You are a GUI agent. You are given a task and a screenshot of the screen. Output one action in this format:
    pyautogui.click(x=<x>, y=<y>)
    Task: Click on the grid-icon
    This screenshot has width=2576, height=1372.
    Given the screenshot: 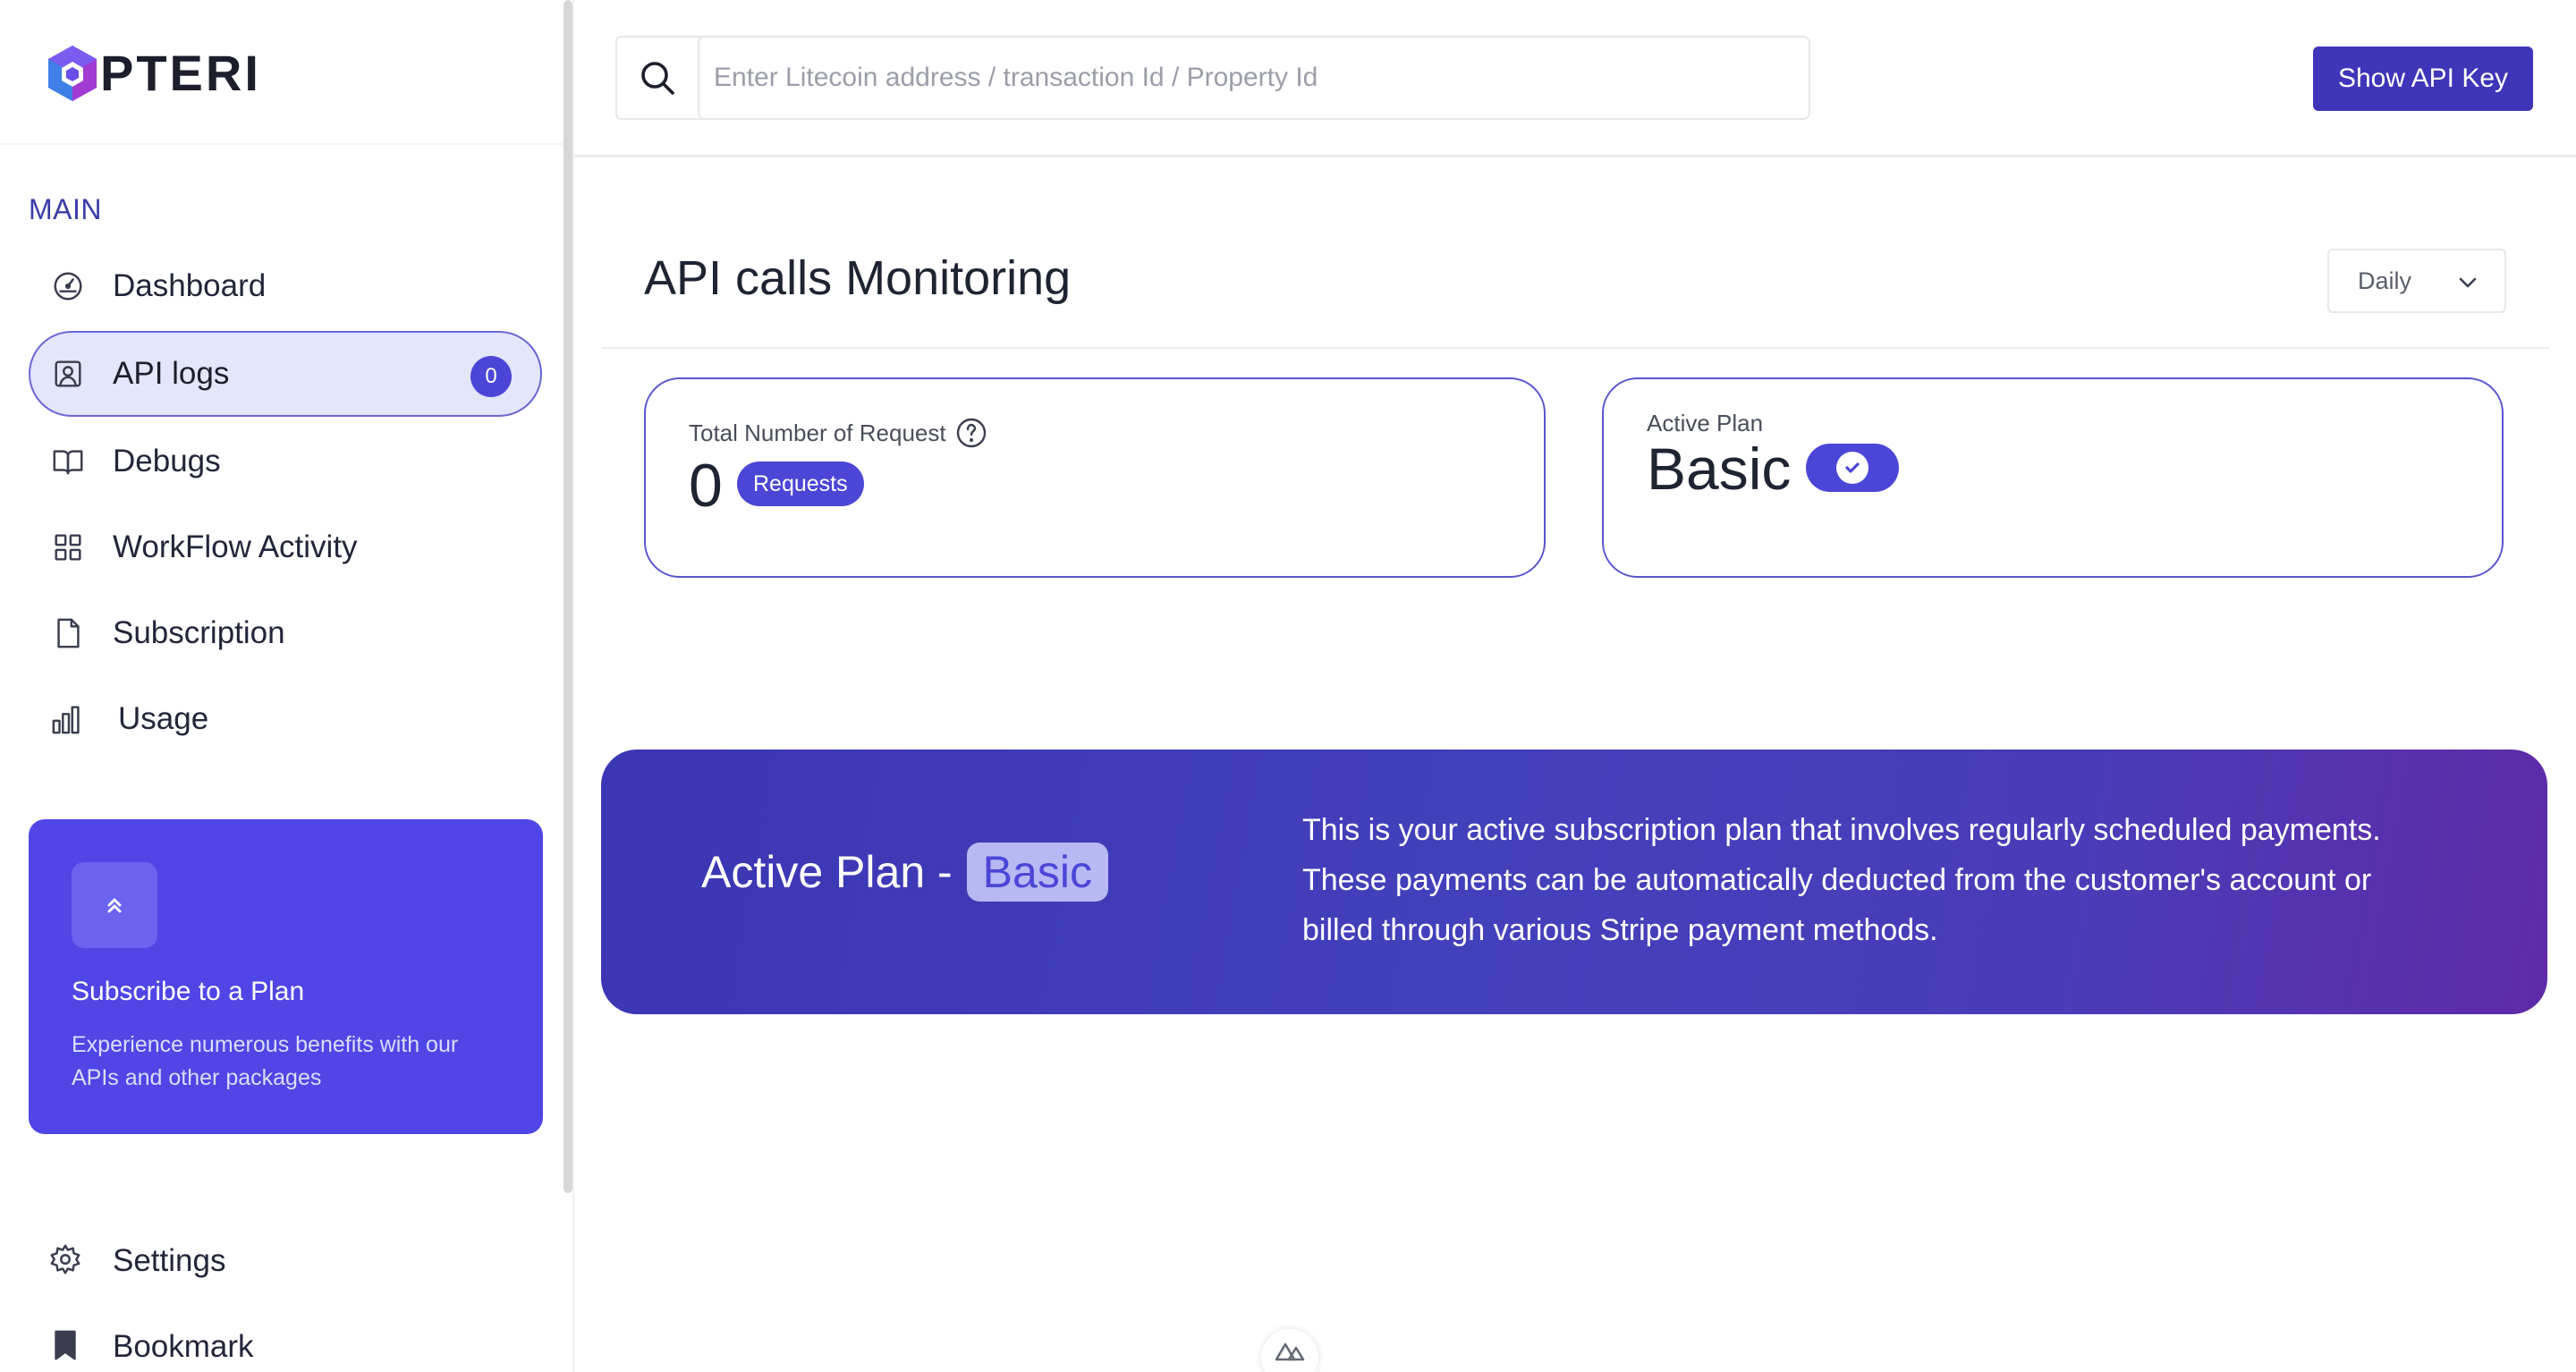 What is the action you would take?
    pyautogui.click(x=68, y=547)
    